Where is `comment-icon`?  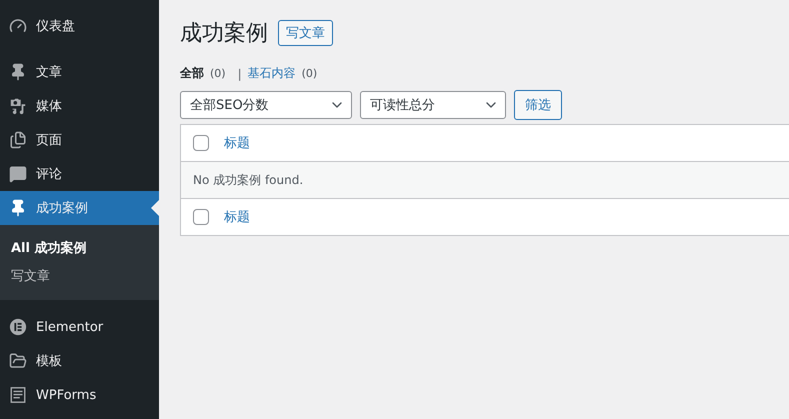
comment-icon is located at coordinates (18, 174).